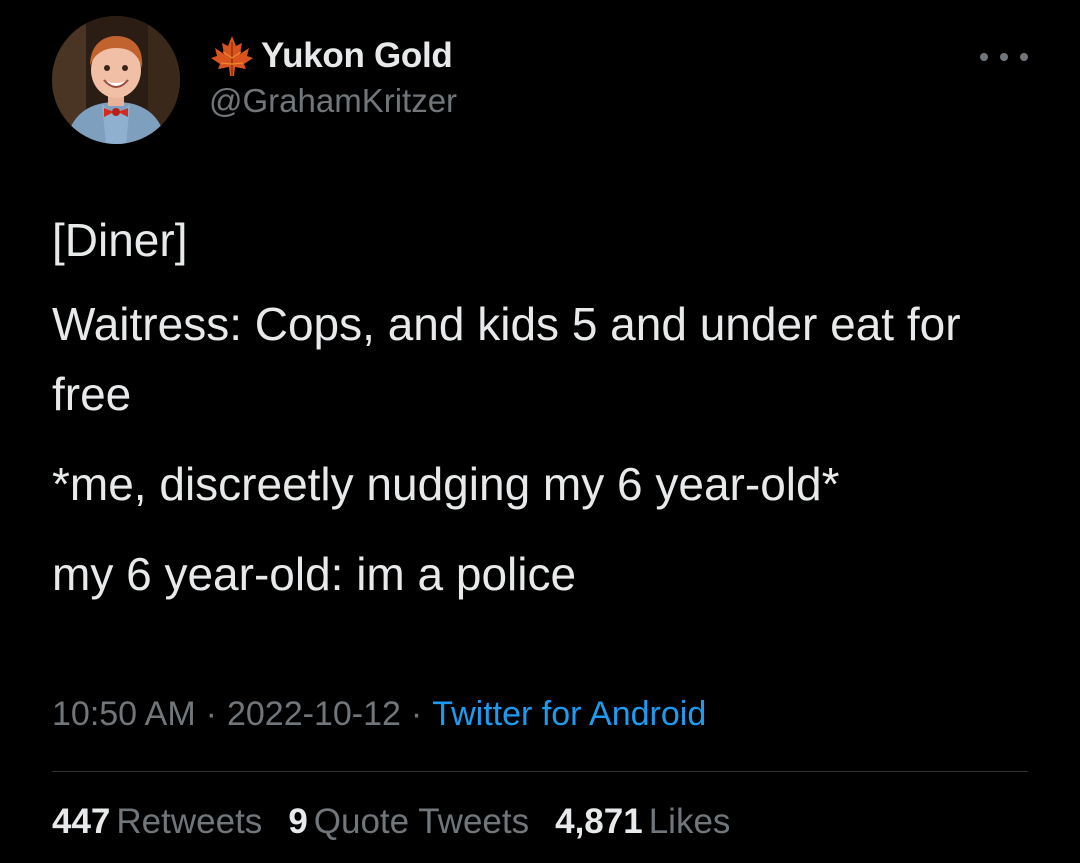 Image resolution: width=1080 pixels, height=863 pixels. What do you see at coordinates (446, 484) in the screenshot?
I see `tweet-paragraph: *me, discreetly nudging my 6 year-old*` at bounding box center [446, 484].